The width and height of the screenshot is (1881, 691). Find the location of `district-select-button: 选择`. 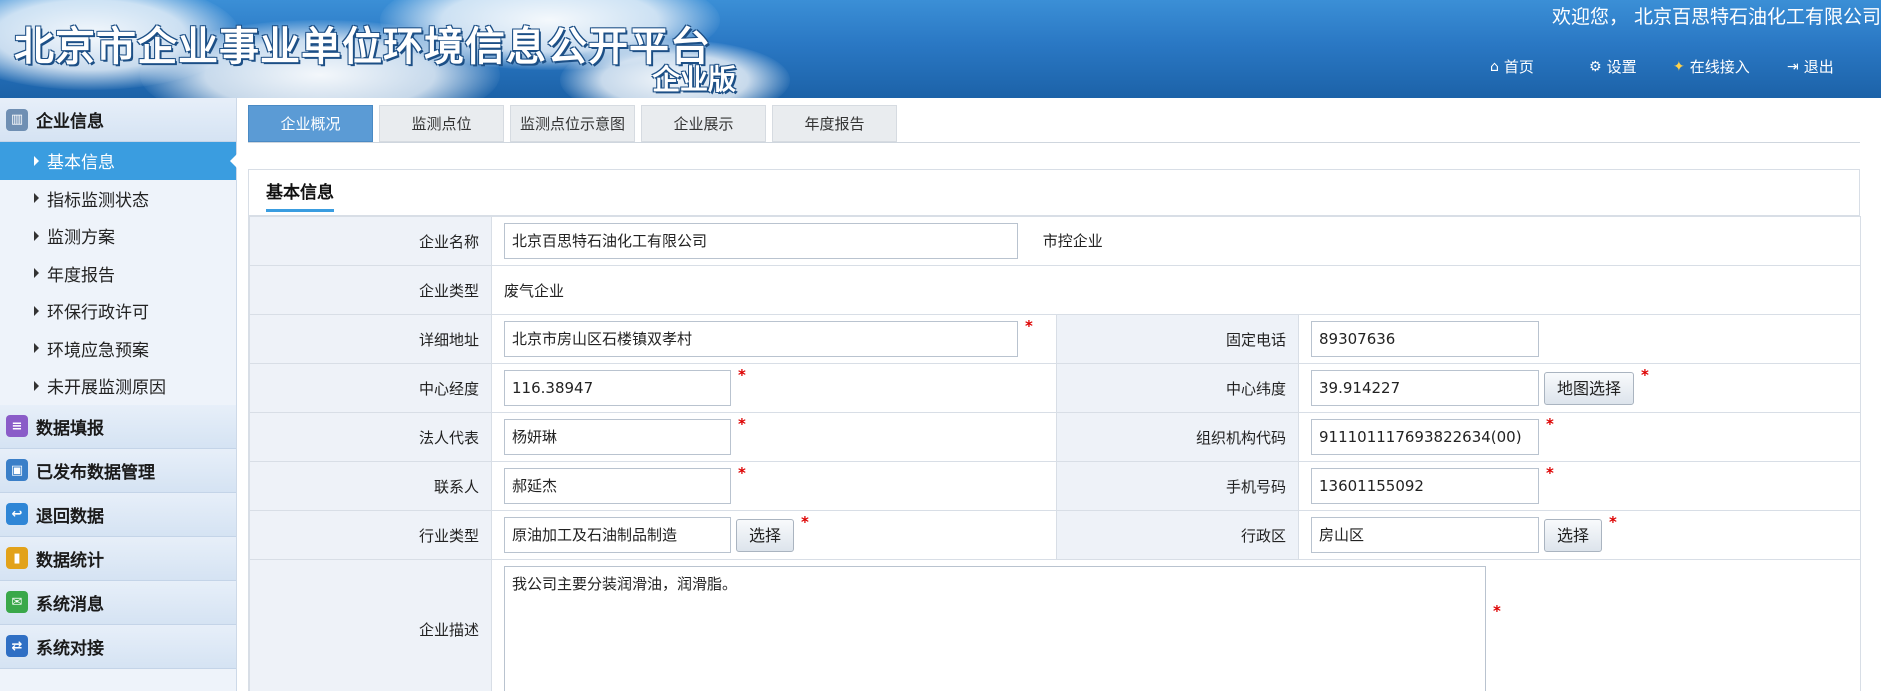

district-select-button: 选择 is located at coordinates (1573, 535).